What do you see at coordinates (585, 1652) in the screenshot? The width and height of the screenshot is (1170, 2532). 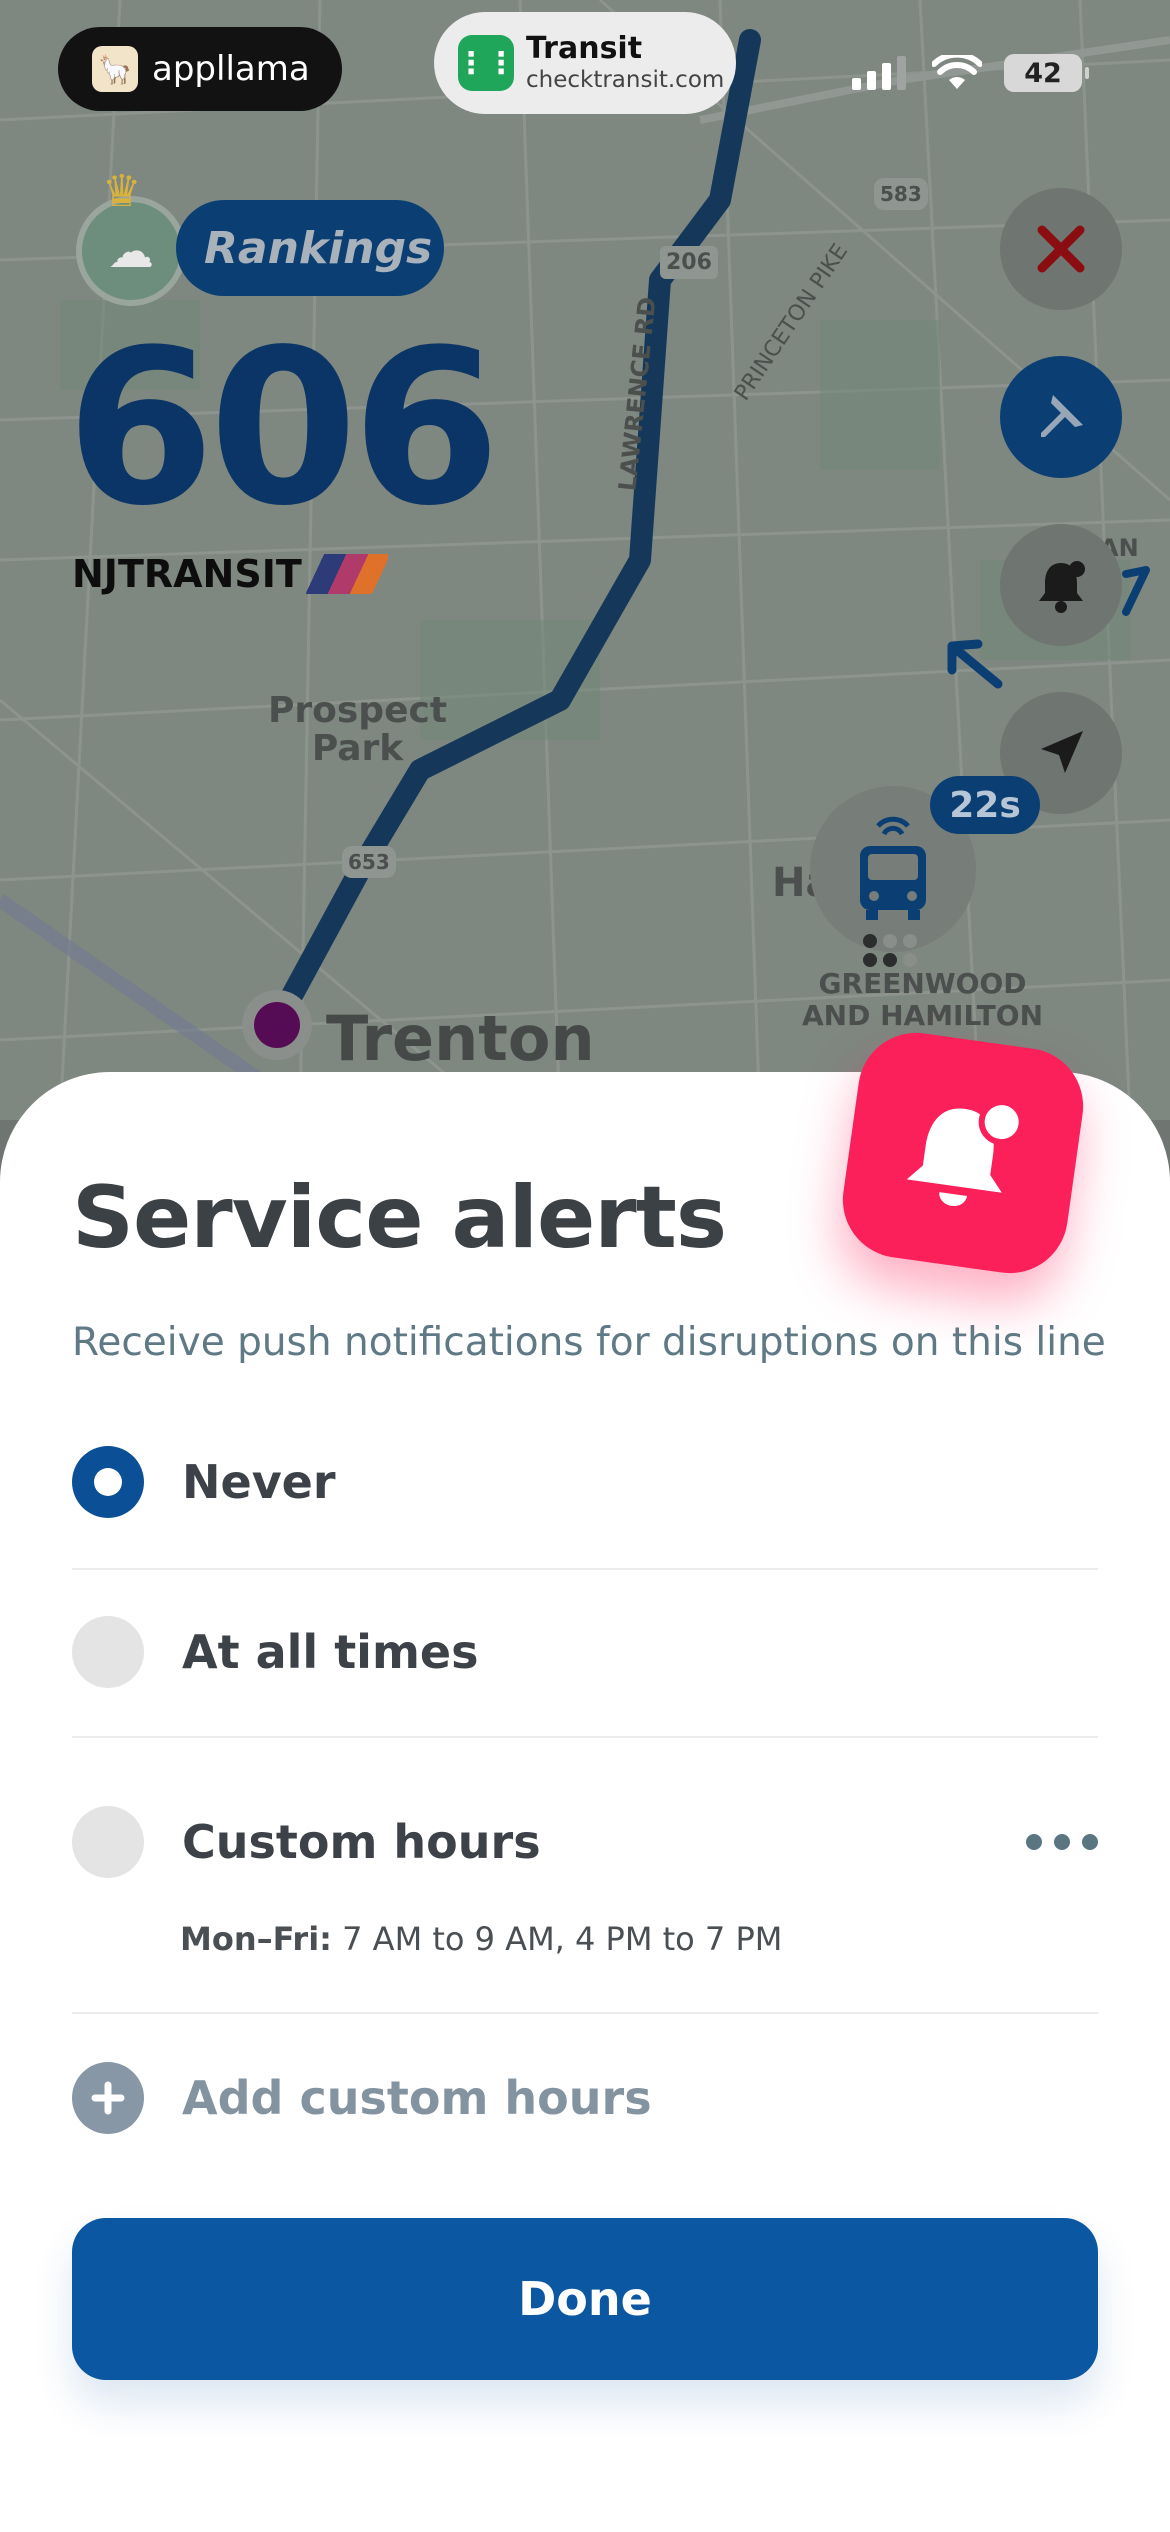 I see `option-at-all-times: At all times` at bounding box center [585, 1652].